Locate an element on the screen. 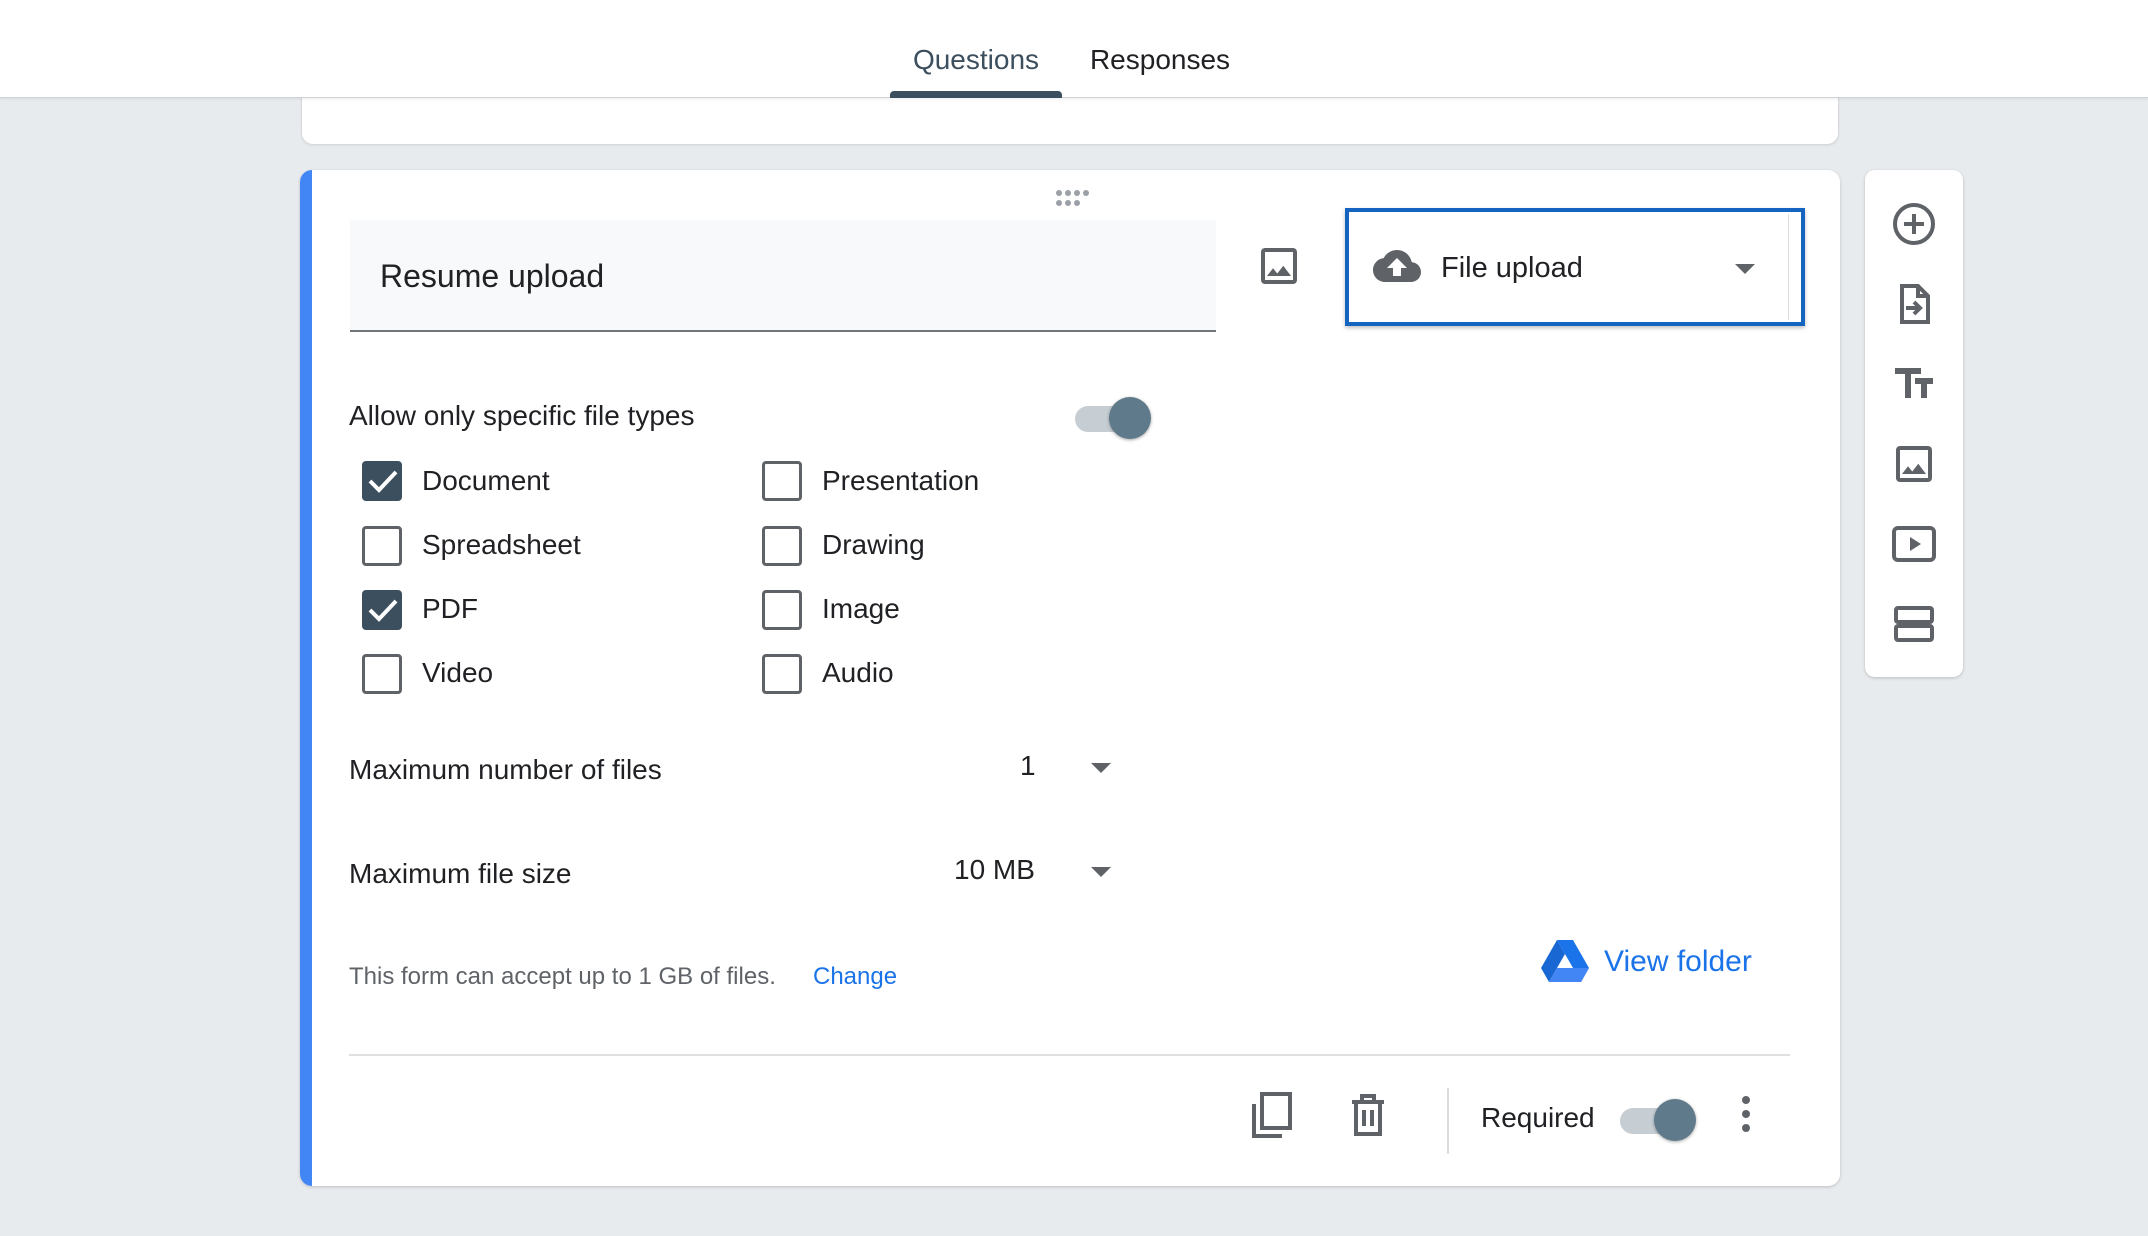 This screenshot has height=1236, width=2148. checkbox-spreadsheet is located at coordinates (383, 547).